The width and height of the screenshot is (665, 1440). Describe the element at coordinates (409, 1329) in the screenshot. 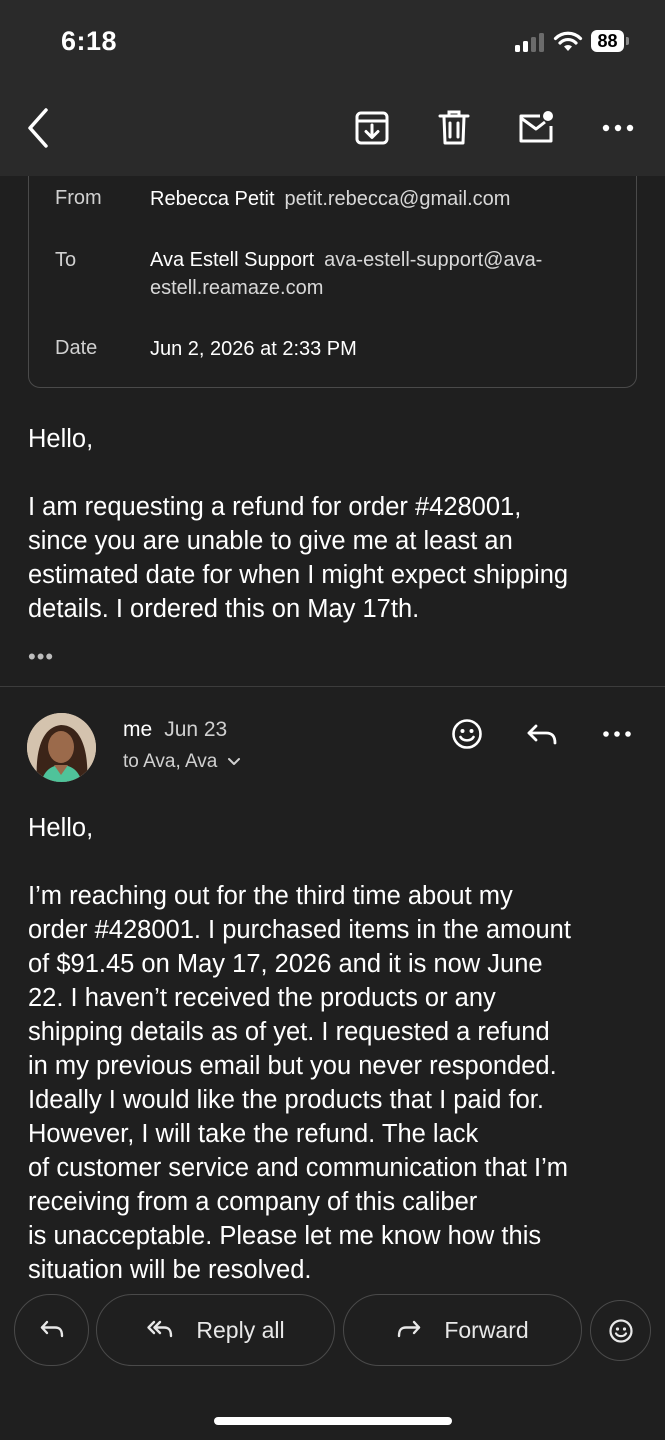

I see `forward-icon` at that location.